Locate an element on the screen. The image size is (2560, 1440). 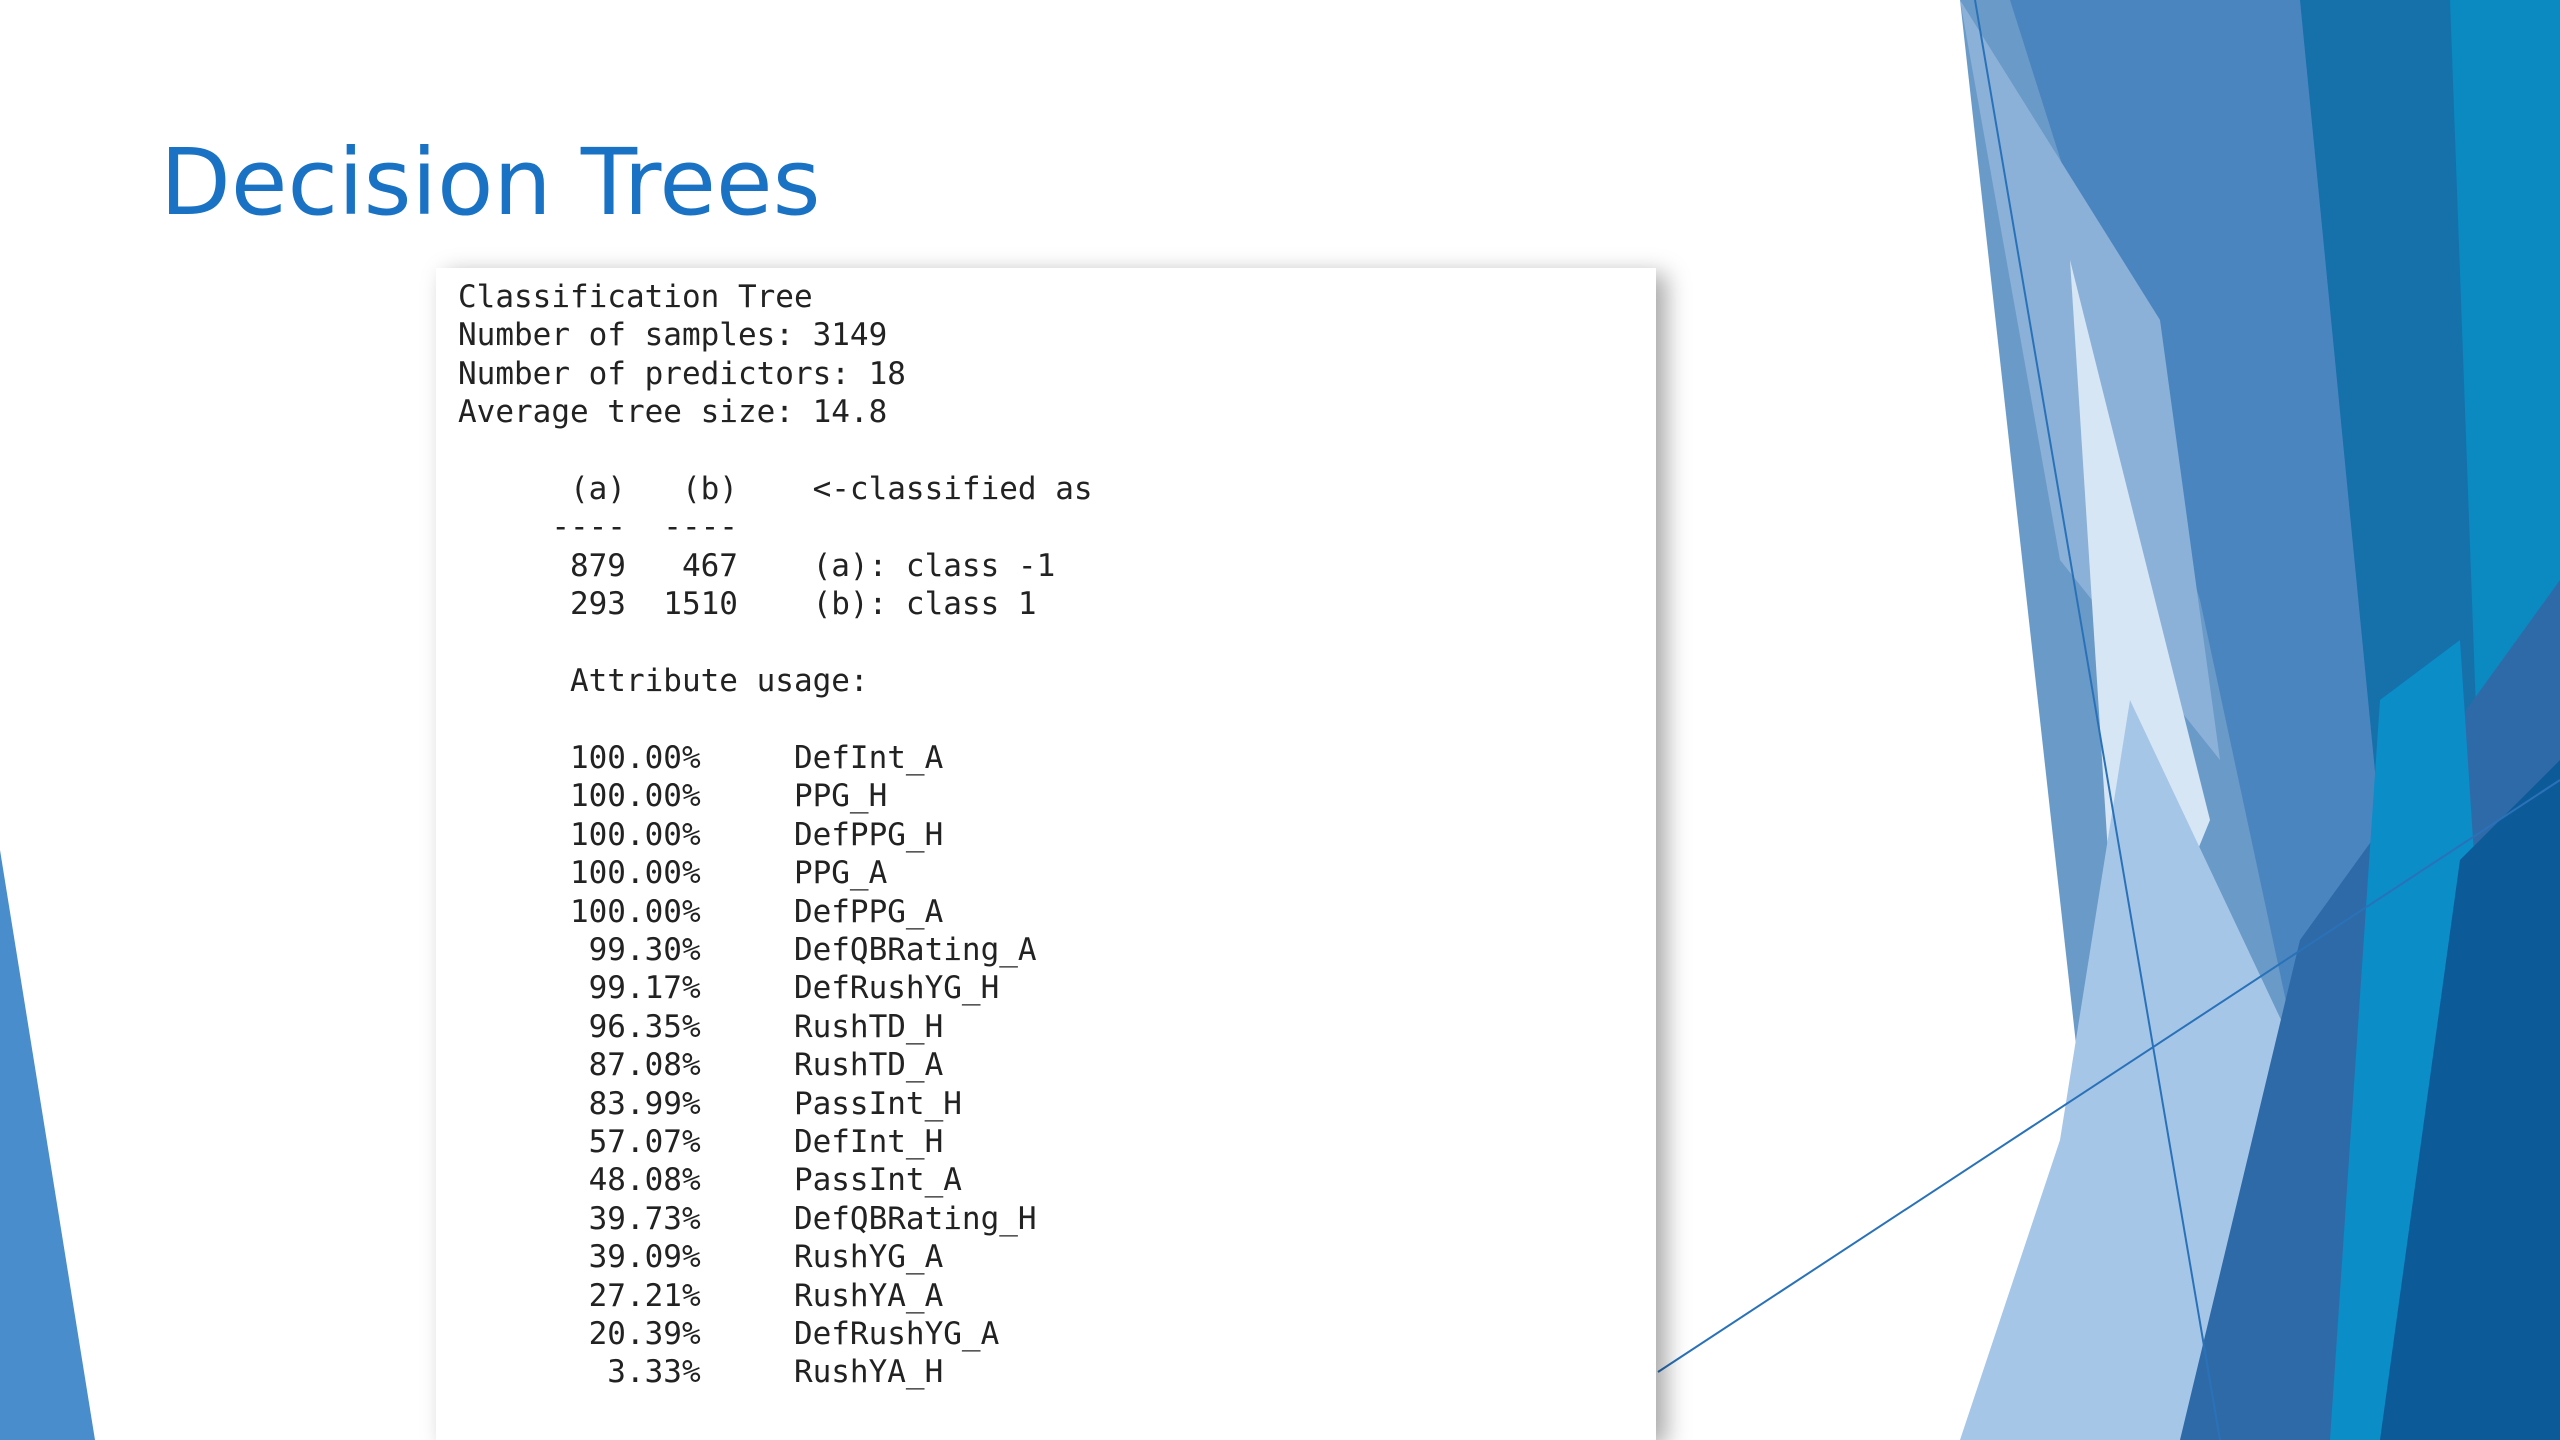
output-line: 3.33% RushYA_H is located at coordinates (701, 1372).